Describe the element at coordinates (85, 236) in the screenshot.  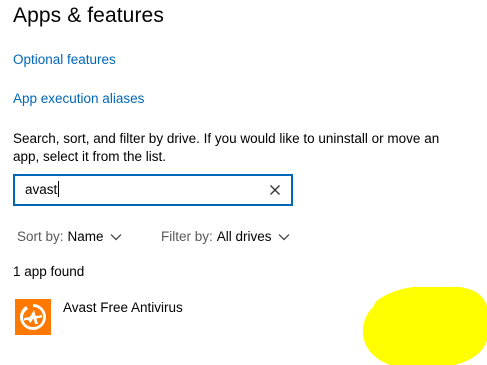
I see `sort-by-value: Name` at that location.